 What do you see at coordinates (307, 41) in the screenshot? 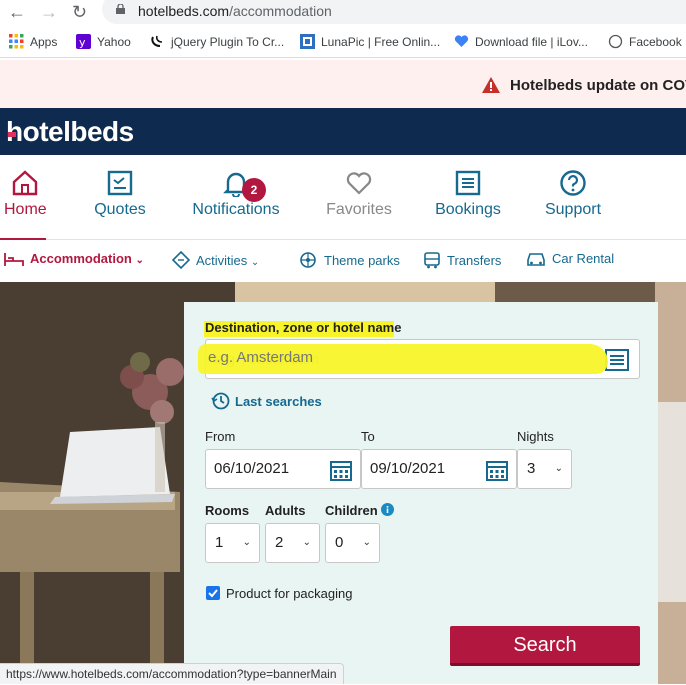
I see `lunapic-icon` at bounding box center [307, 41].